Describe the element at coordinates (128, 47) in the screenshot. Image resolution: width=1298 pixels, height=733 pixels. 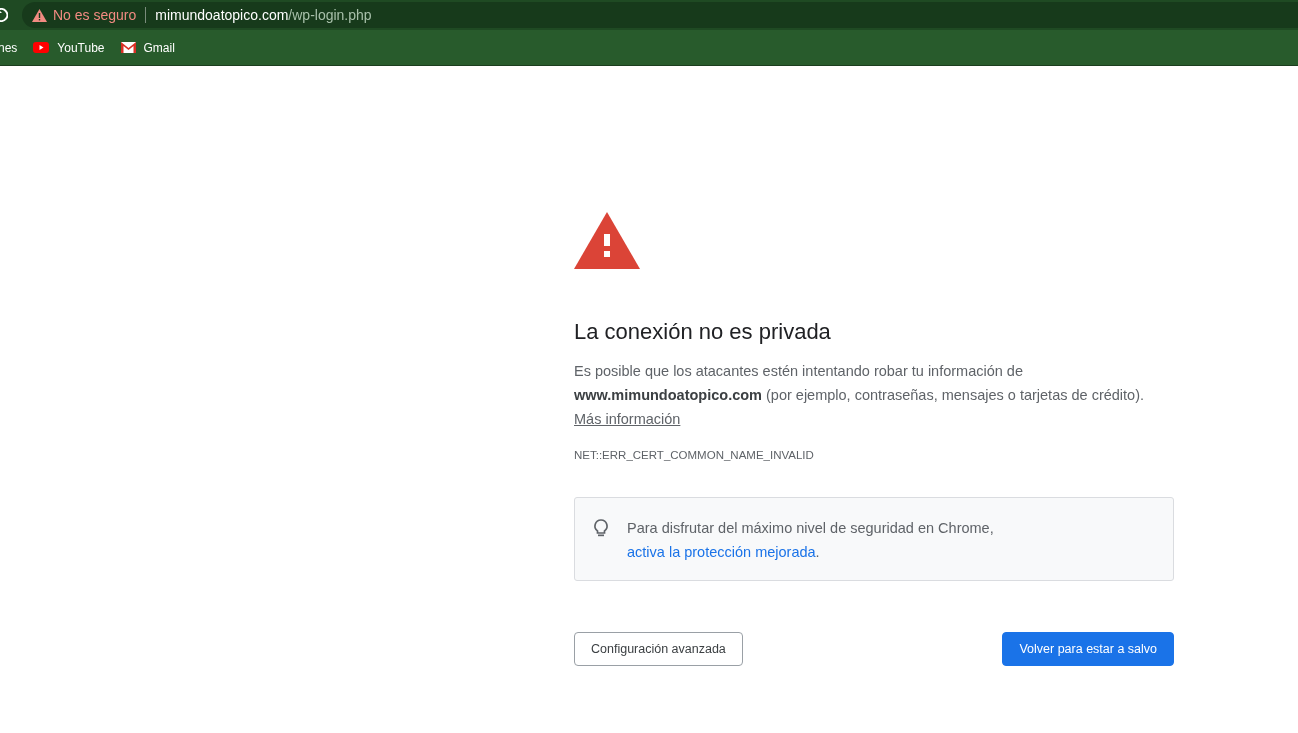
I see `envelope-icon` at that location.